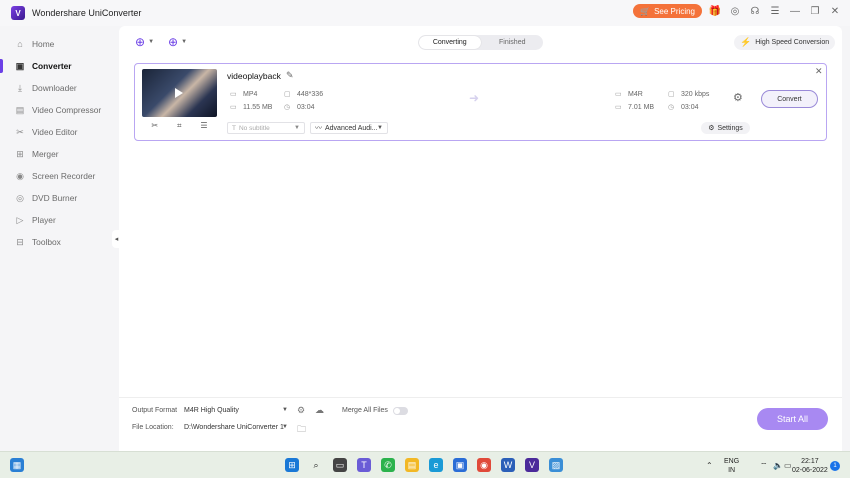 This screenshot has width=850, height=478. I want to click on teams-icon: T, so click(364, 465).